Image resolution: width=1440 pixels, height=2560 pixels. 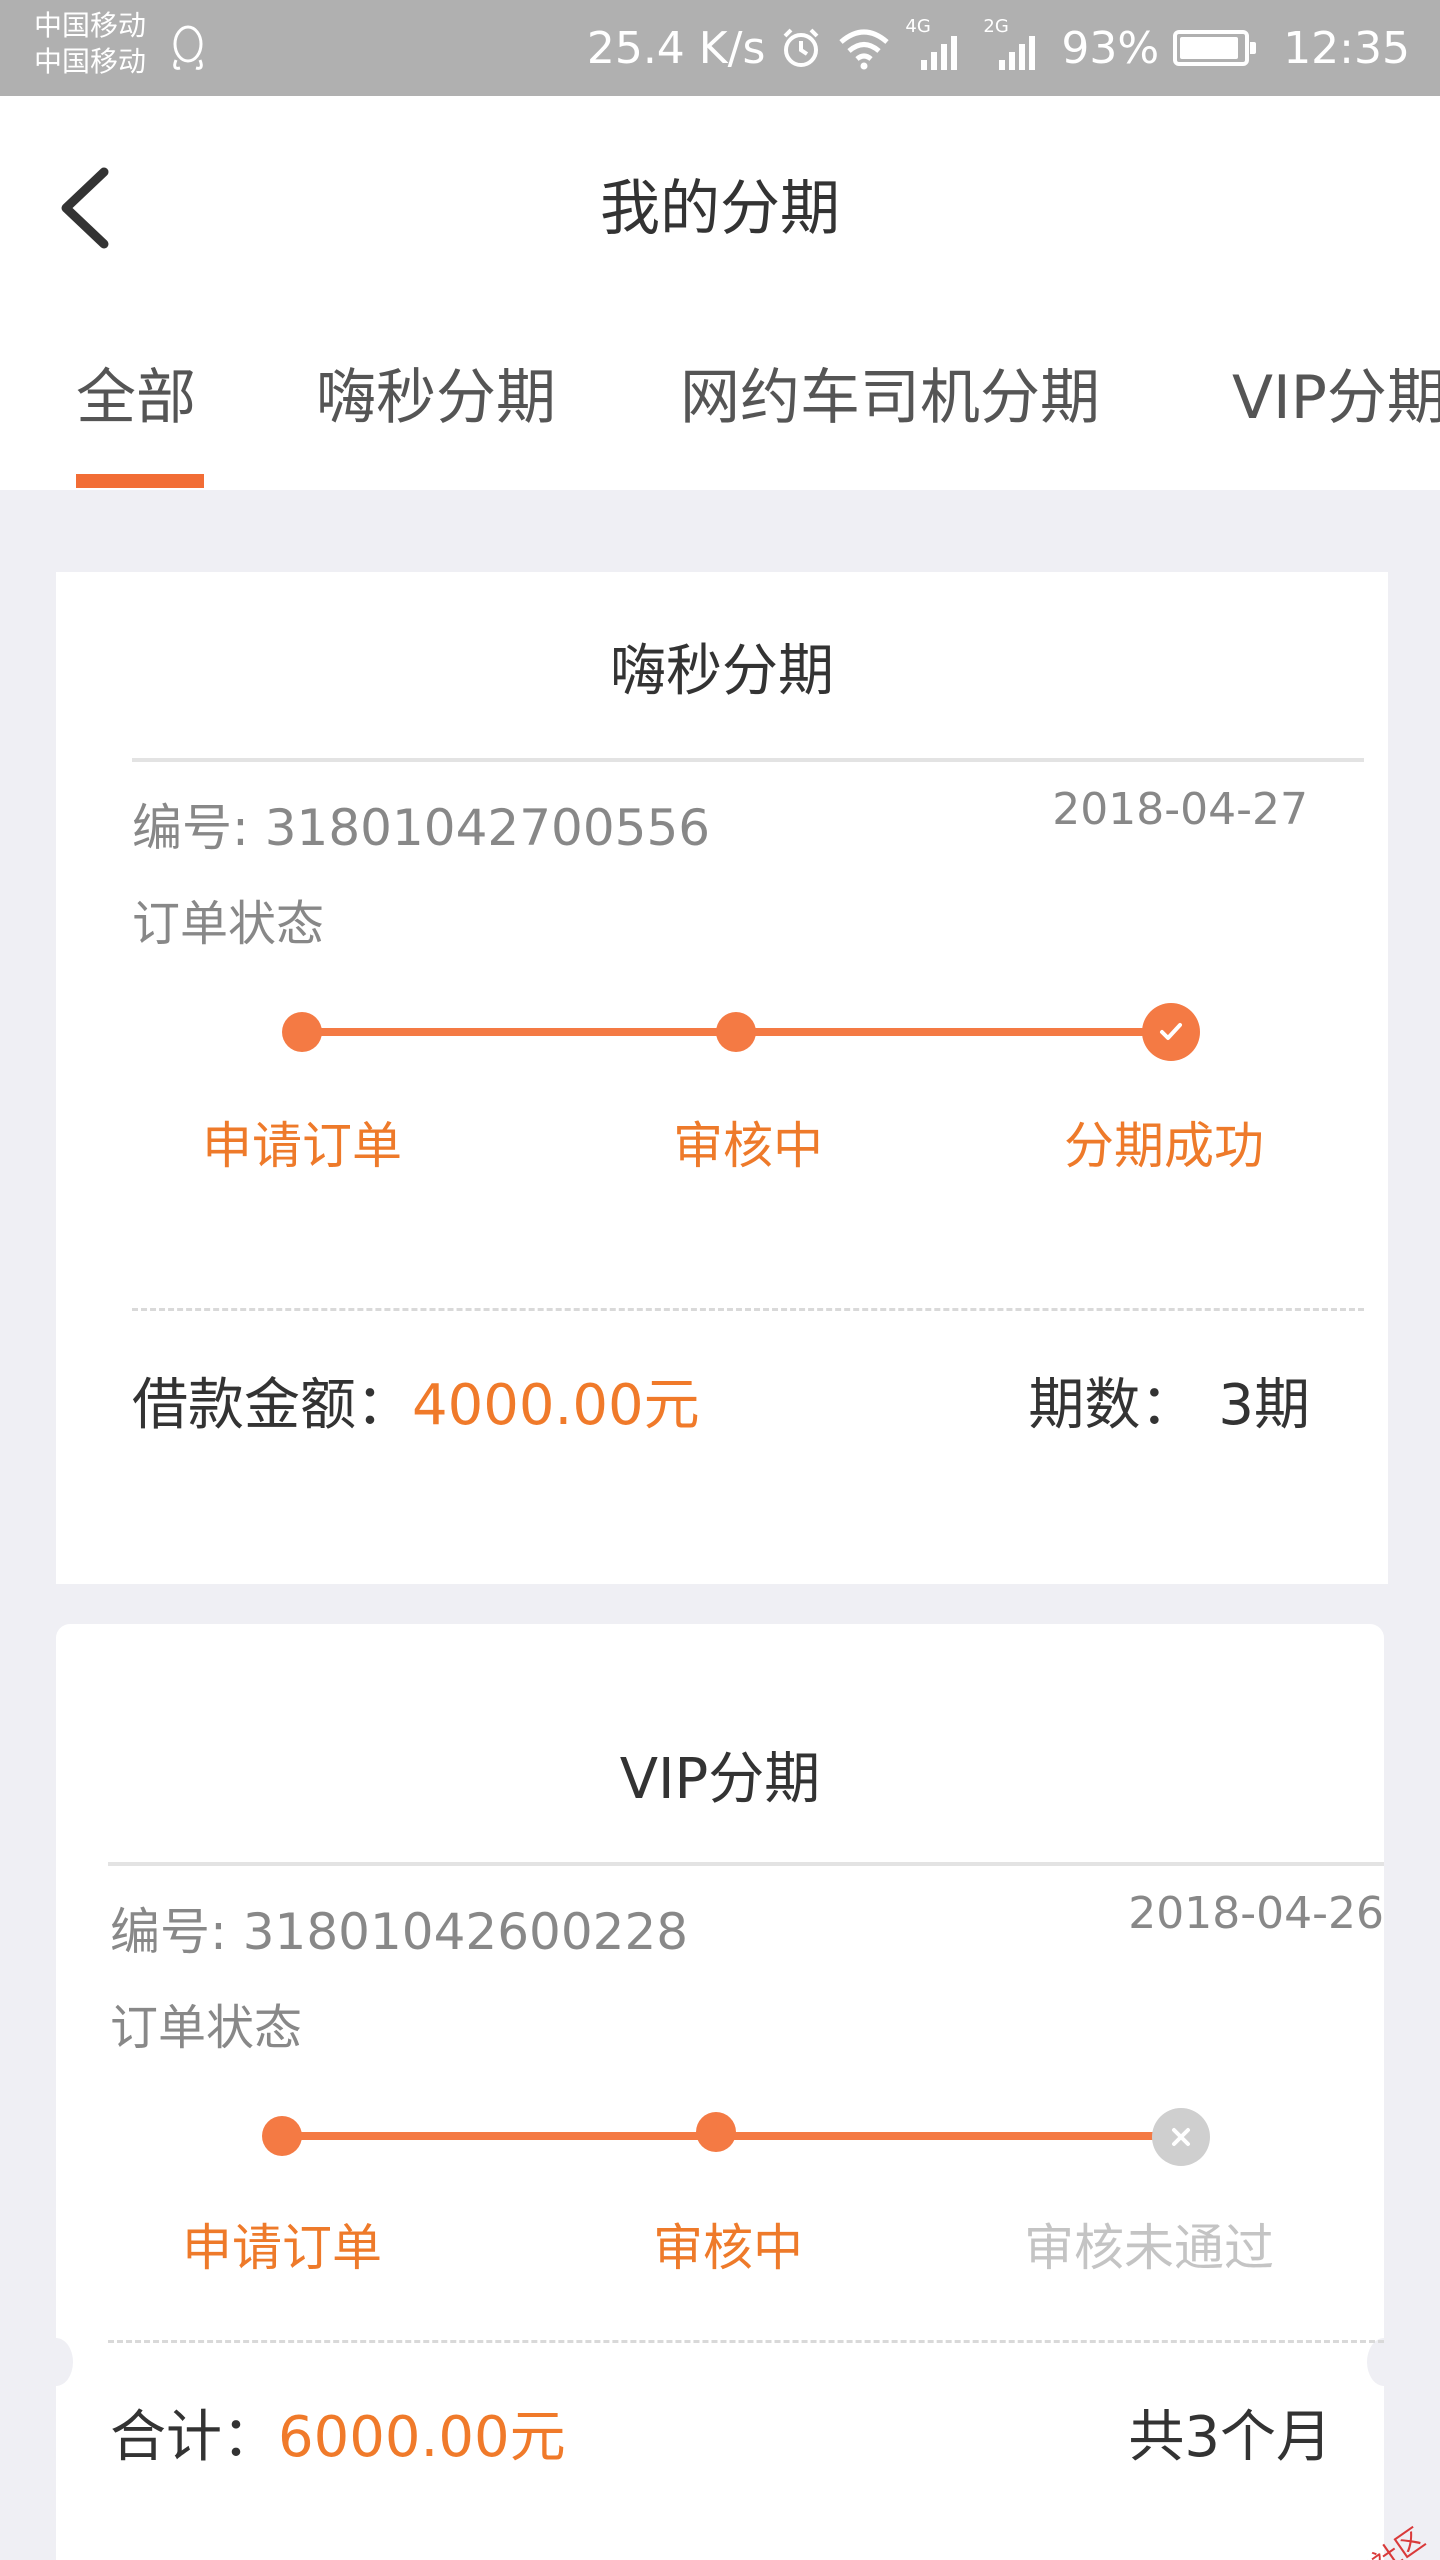 I want to click on period-count: 期数： 3期, so click(x=1169, y=1400).